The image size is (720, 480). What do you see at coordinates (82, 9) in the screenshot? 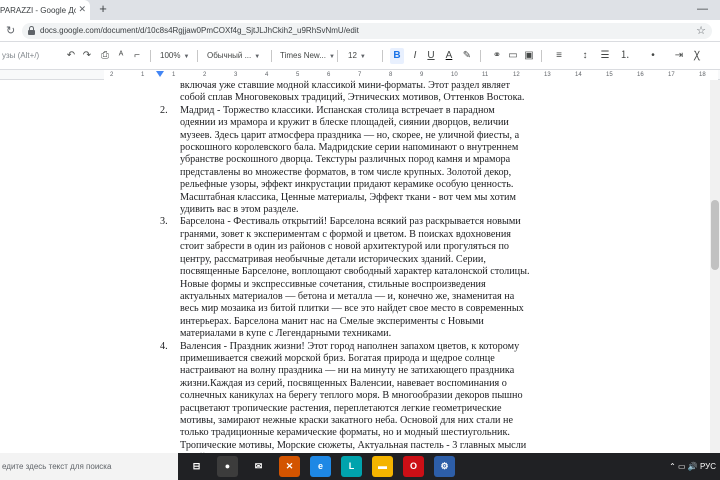
I see `close-icon: ✕` at bounding box center [82, 9].